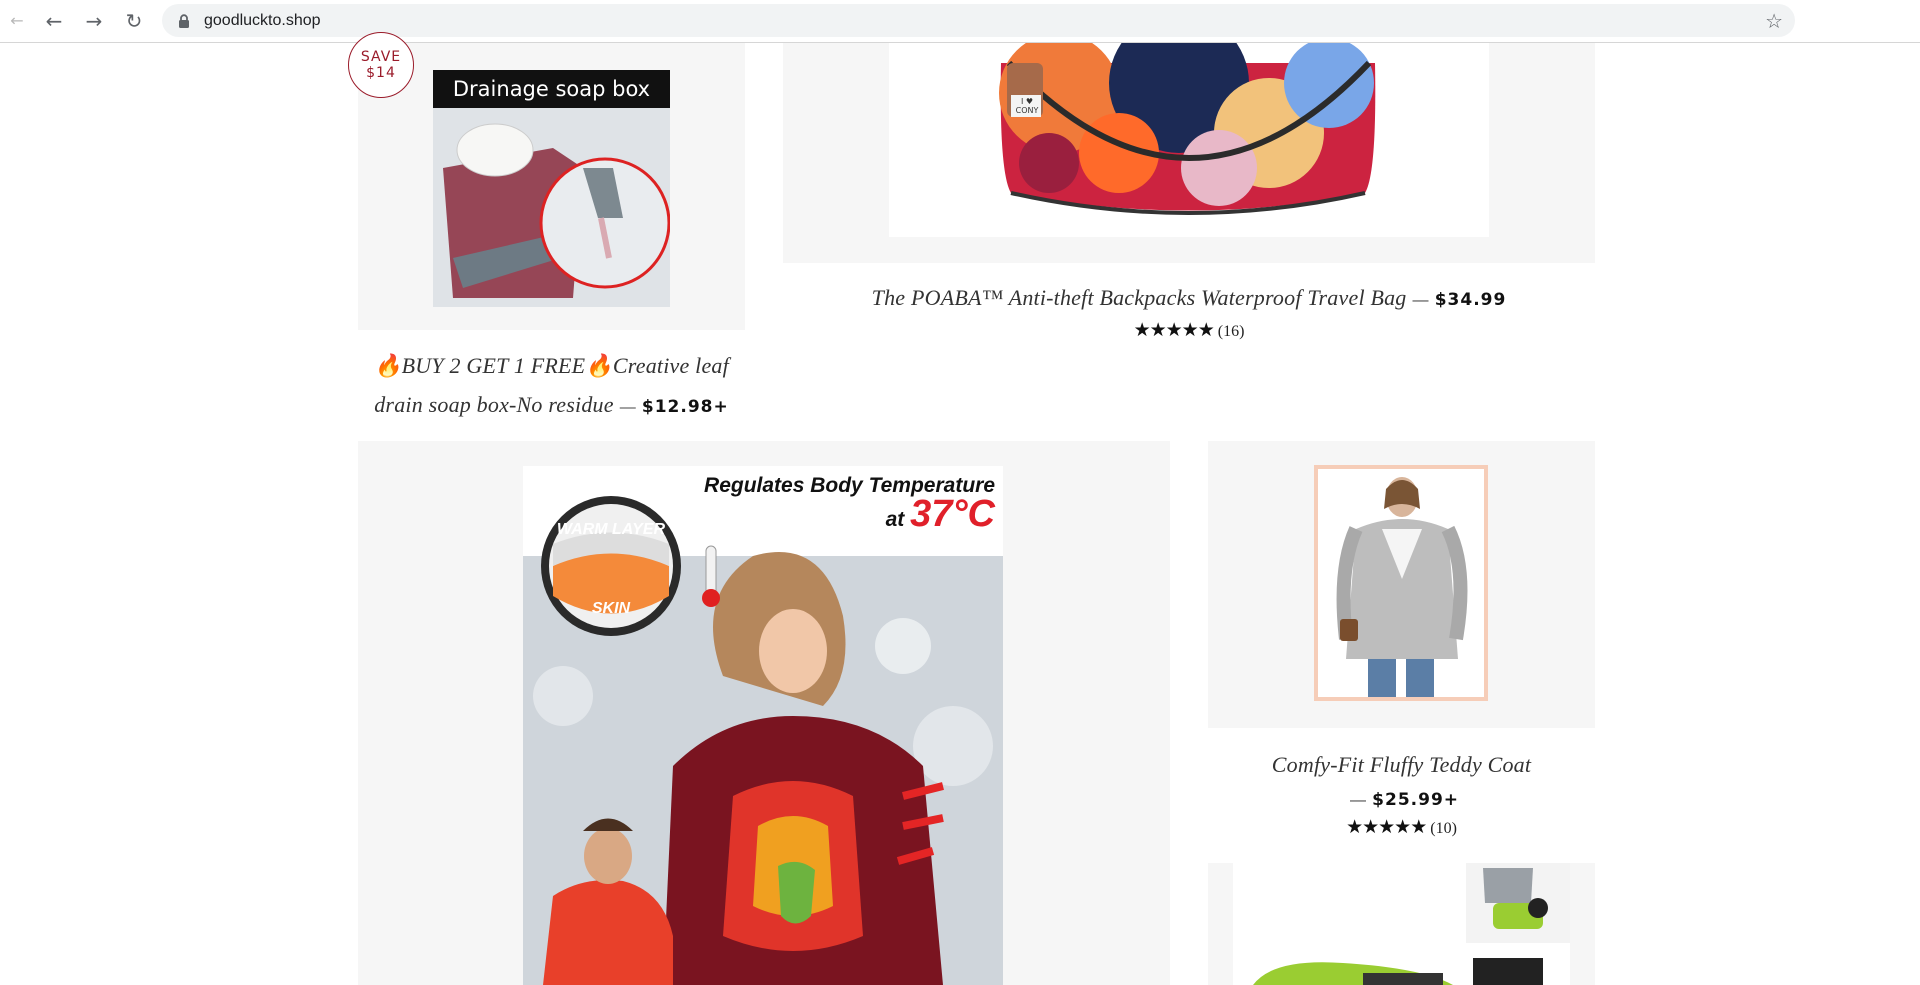  I want to click on backpack-image-tile: I ♥ CONY, so click(1189, 153).